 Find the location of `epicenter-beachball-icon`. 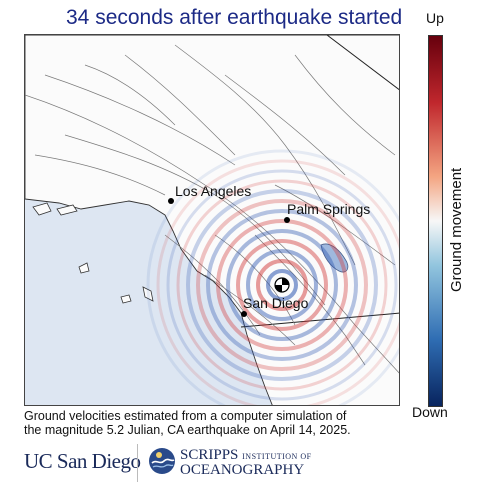

epicenter-beachball-icon is located at coordinates (282, 285).